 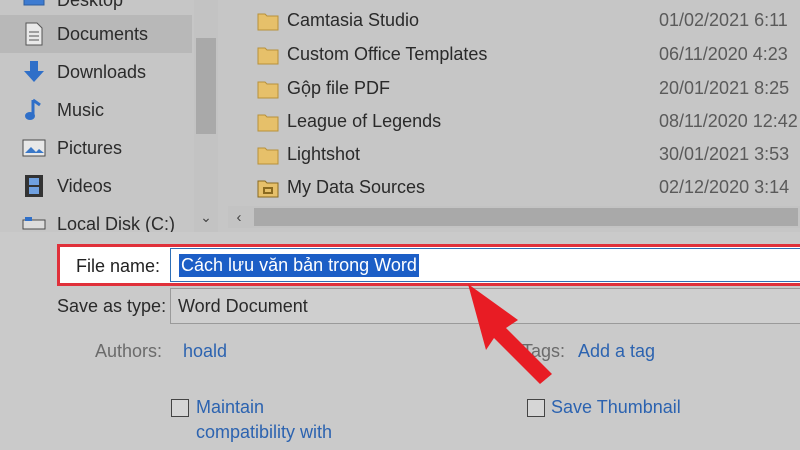 I want to click on file-row: Gộp file PDF 20/01/2021 8:25, so click(x=514, y=88).